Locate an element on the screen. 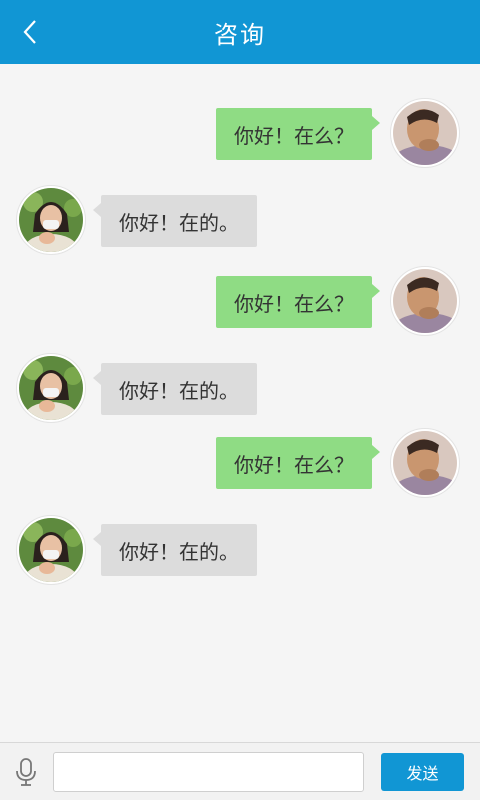 This screenshot has width=480, height=800. chevron-left-icon is located at coordinates (29, 32).